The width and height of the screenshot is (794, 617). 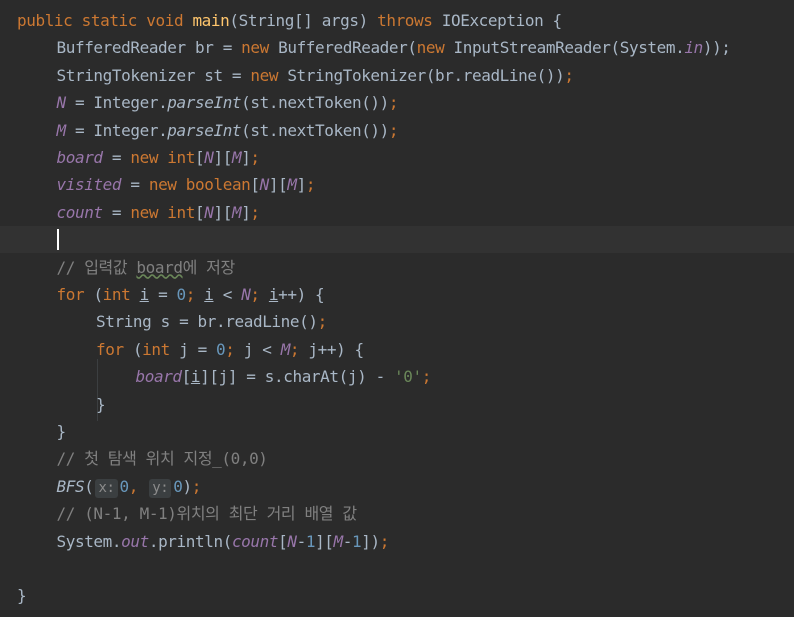 I want to click on code-line: M = Integer.parseInt(st.nextToken());, so click(x=397, y=130).